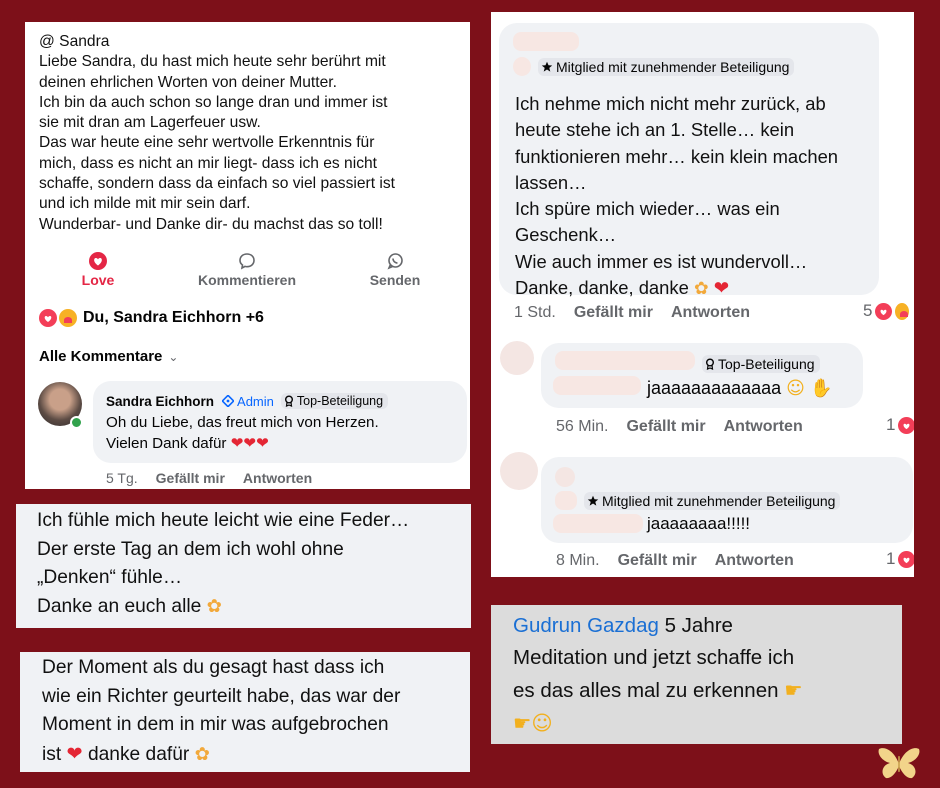  I want to click on comment-time: 5 Tg., so click(122, 478).